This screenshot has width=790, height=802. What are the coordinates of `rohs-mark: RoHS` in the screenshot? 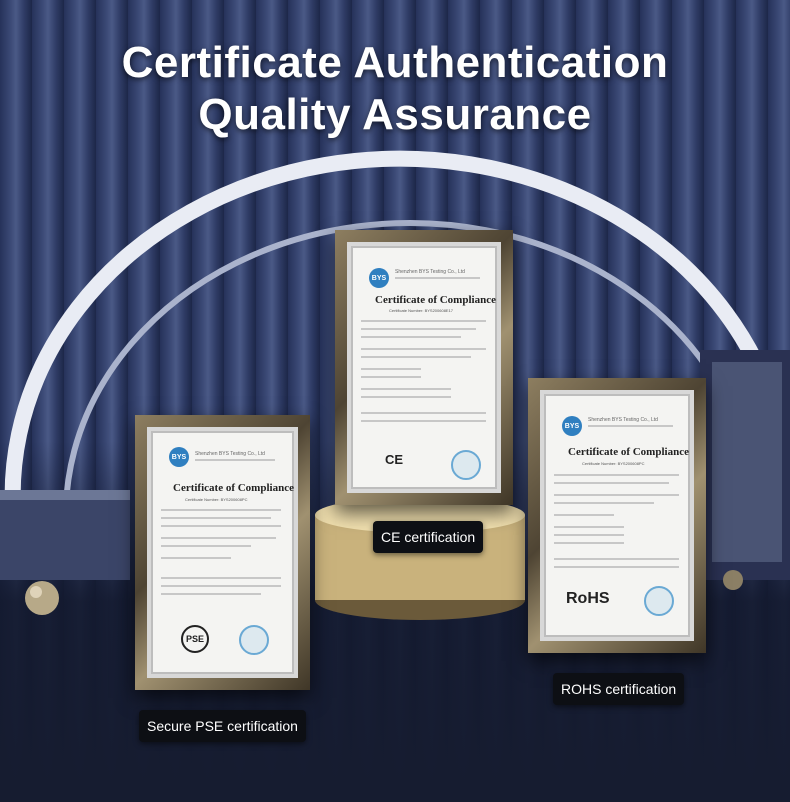 It's located at (588, 598).